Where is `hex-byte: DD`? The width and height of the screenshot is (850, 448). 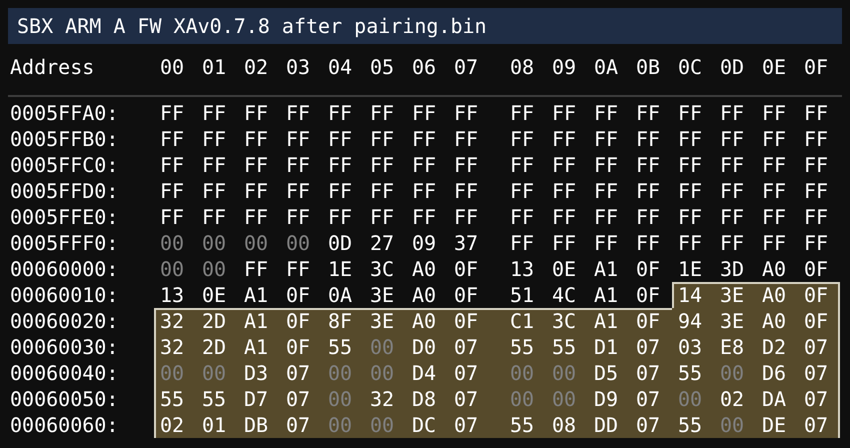 hex-byte: DD is located at coordinates (609, 425).